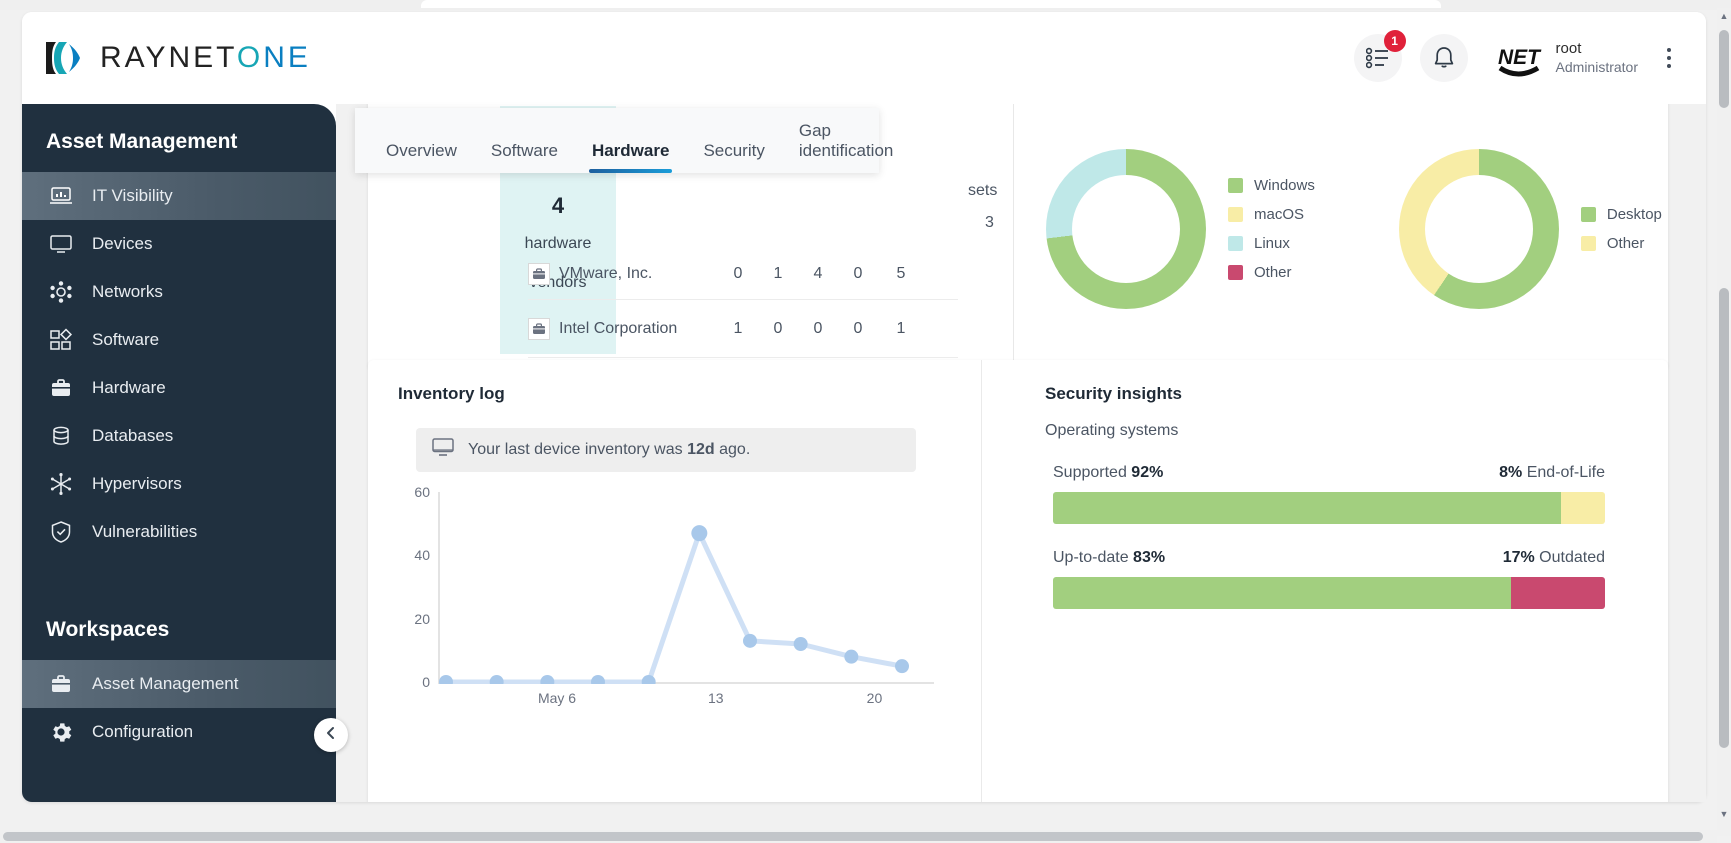 This screenshot has width=1731, height=843. I want to click on vertical-scroll-thumb, so click(1724, 518).